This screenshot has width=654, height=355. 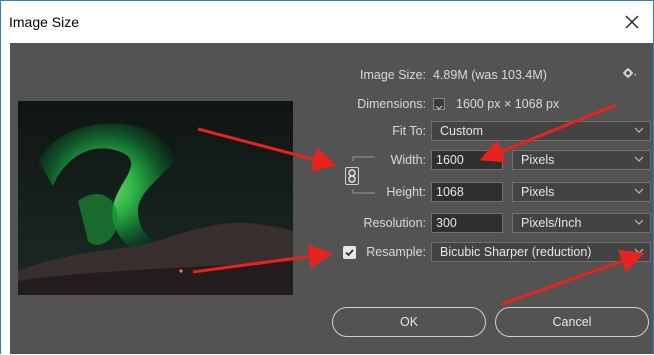 What do you see at coordinates (44, 22) in the screenshot?
I see `dialog-title: Image Size` at bounding box center [44, 22].